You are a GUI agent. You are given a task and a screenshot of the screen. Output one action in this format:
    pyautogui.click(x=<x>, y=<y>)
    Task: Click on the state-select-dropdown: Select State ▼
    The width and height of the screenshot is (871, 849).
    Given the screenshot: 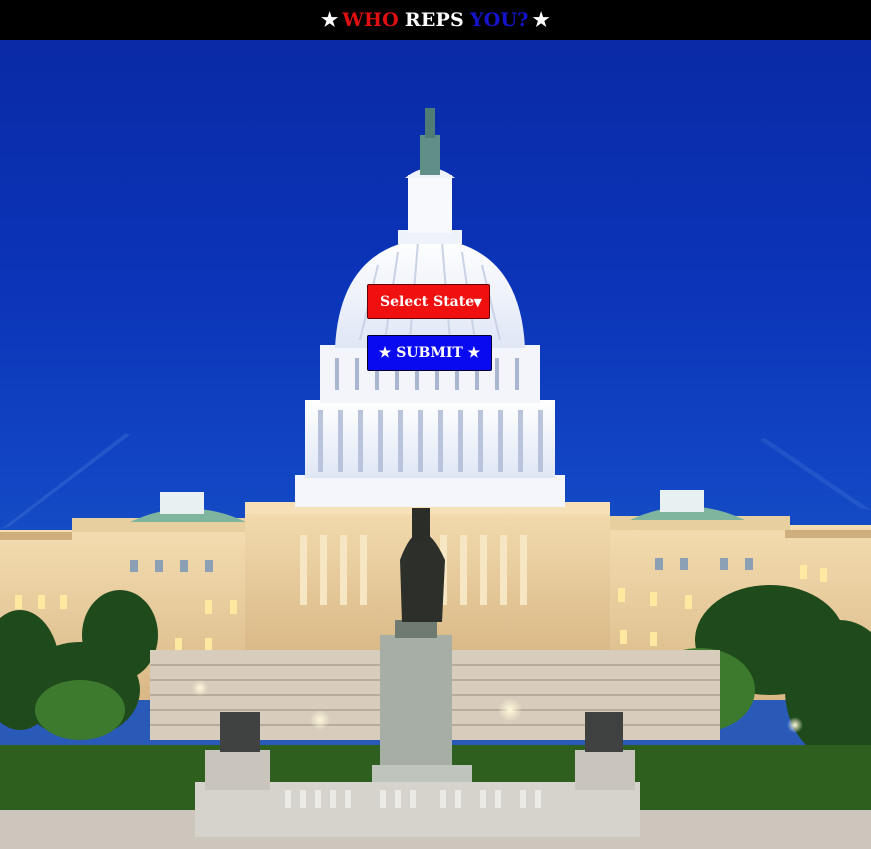 What is the action you would take?
    pyautogui.click(x=428, y=301)
    